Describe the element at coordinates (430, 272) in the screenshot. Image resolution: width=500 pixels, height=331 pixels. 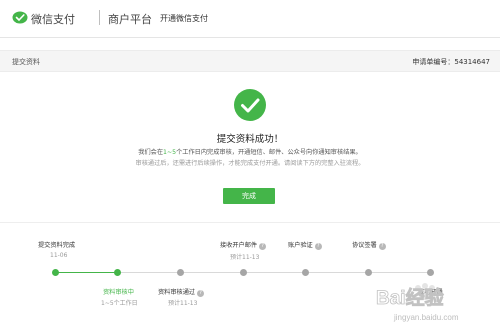
I see `timeline-dot-opened` at that location.